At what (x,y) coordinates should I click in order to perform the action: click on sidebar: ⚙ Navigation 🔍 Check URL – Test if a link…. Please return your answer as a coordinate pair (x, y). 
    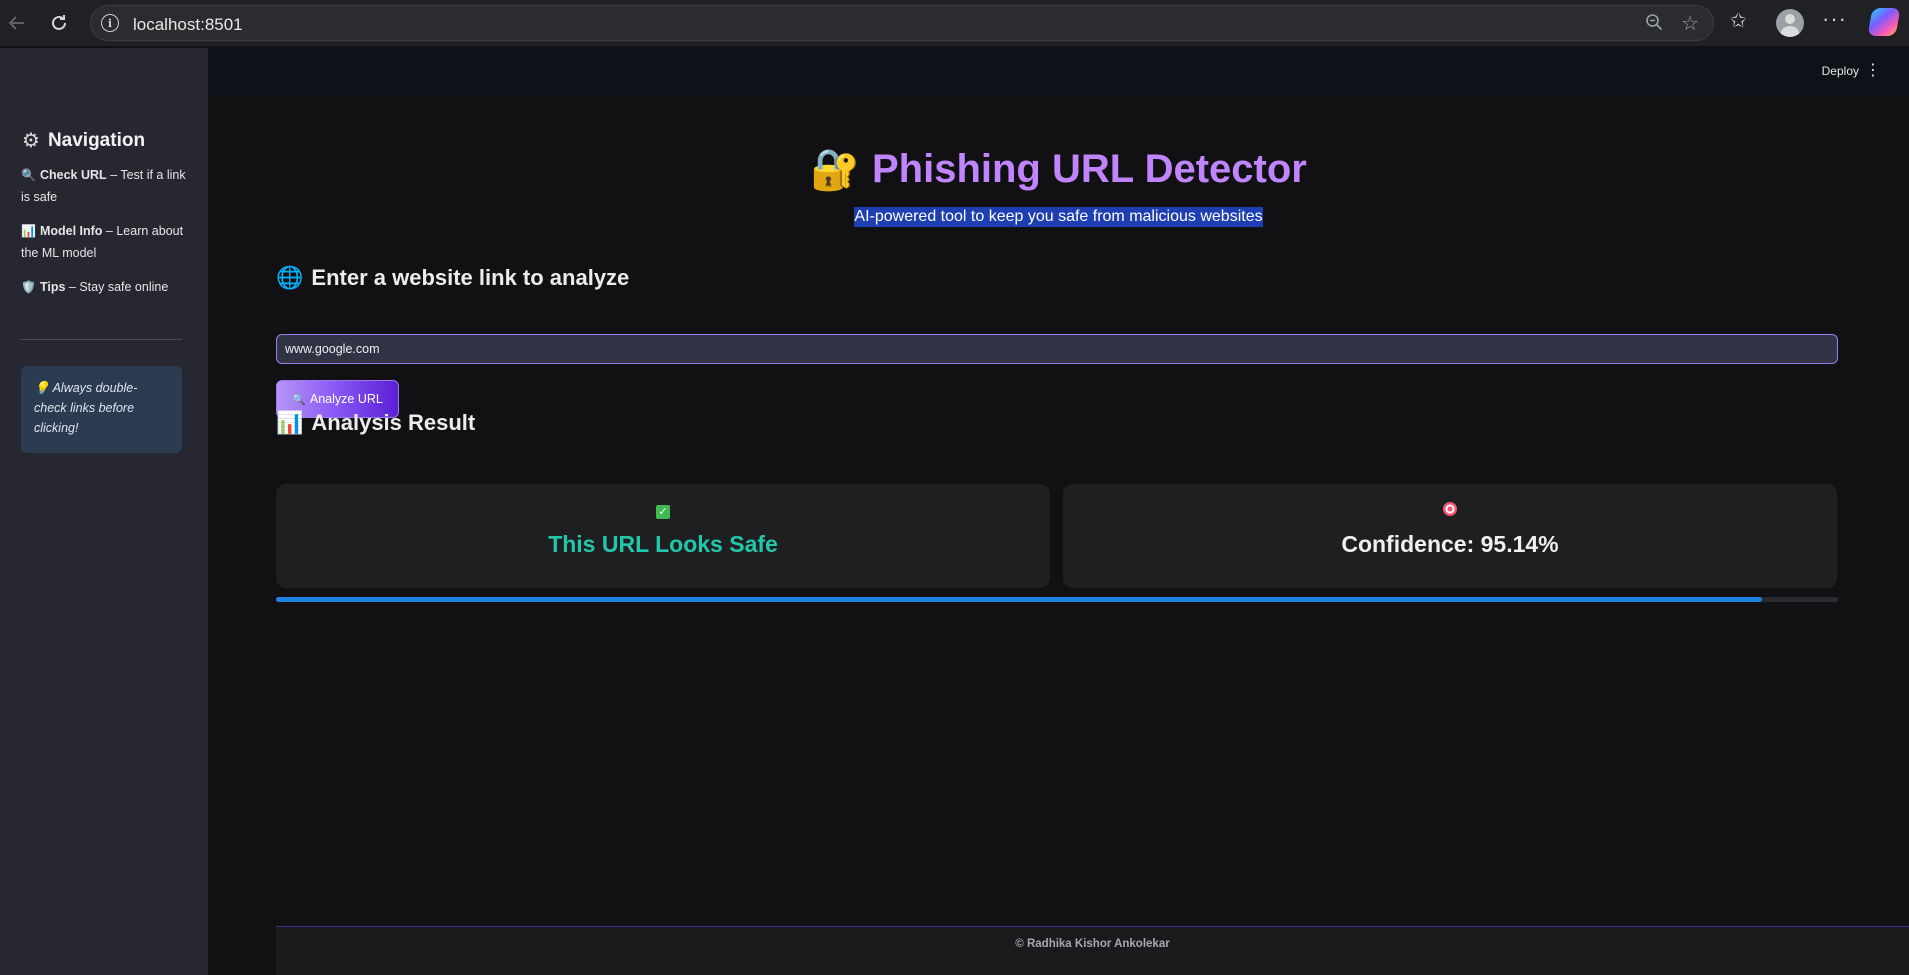
    Looking at the image, I should click on (104, 511).